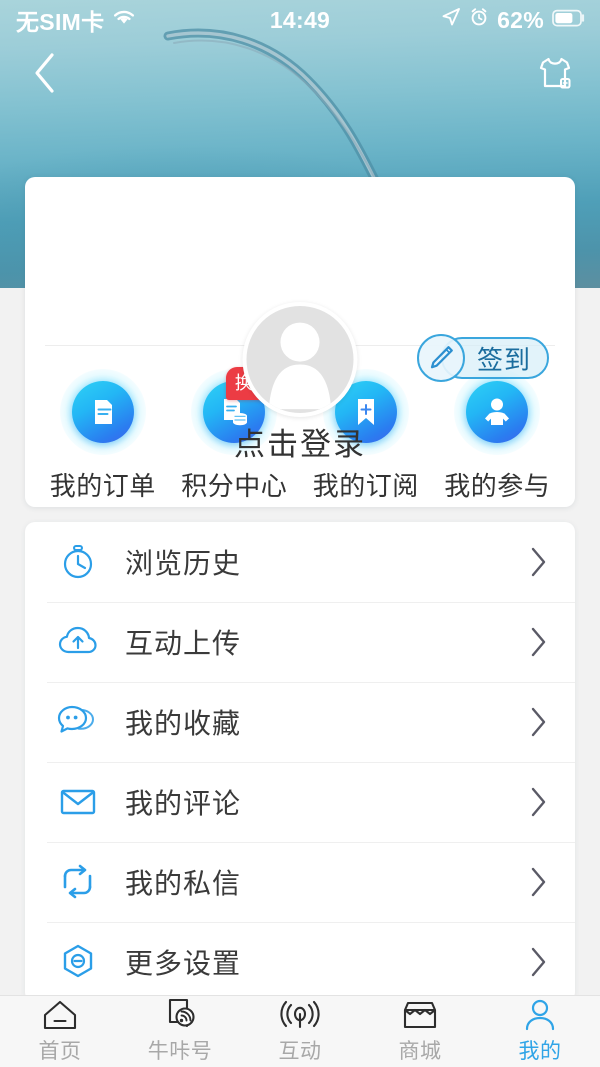  I want to click on bottom-tab-bar: 首页 牛咔号 互动 商城 我的, so click(300, 1031).